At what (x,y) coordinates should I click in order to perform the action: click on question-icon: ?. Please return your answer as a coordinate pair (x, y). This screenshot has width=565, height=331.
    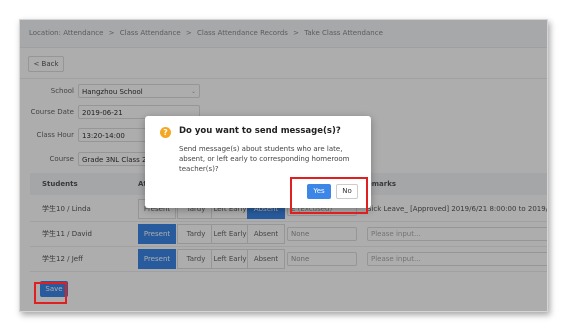
    Looking at the image, I should click on (165, 132).